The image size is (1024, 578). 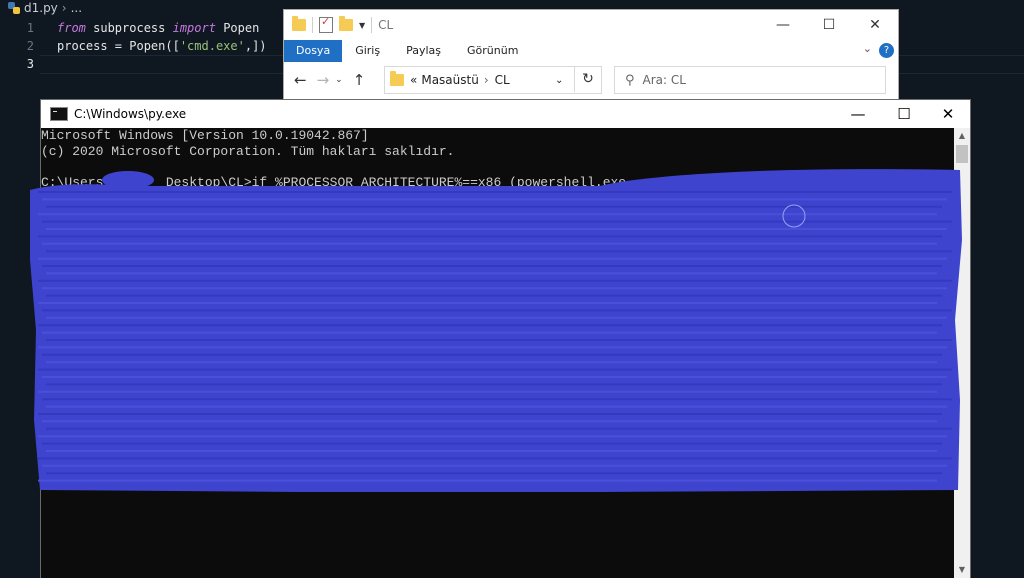 I want to click on quick-access-toolbar: ▼, so click(x=332, y=24).